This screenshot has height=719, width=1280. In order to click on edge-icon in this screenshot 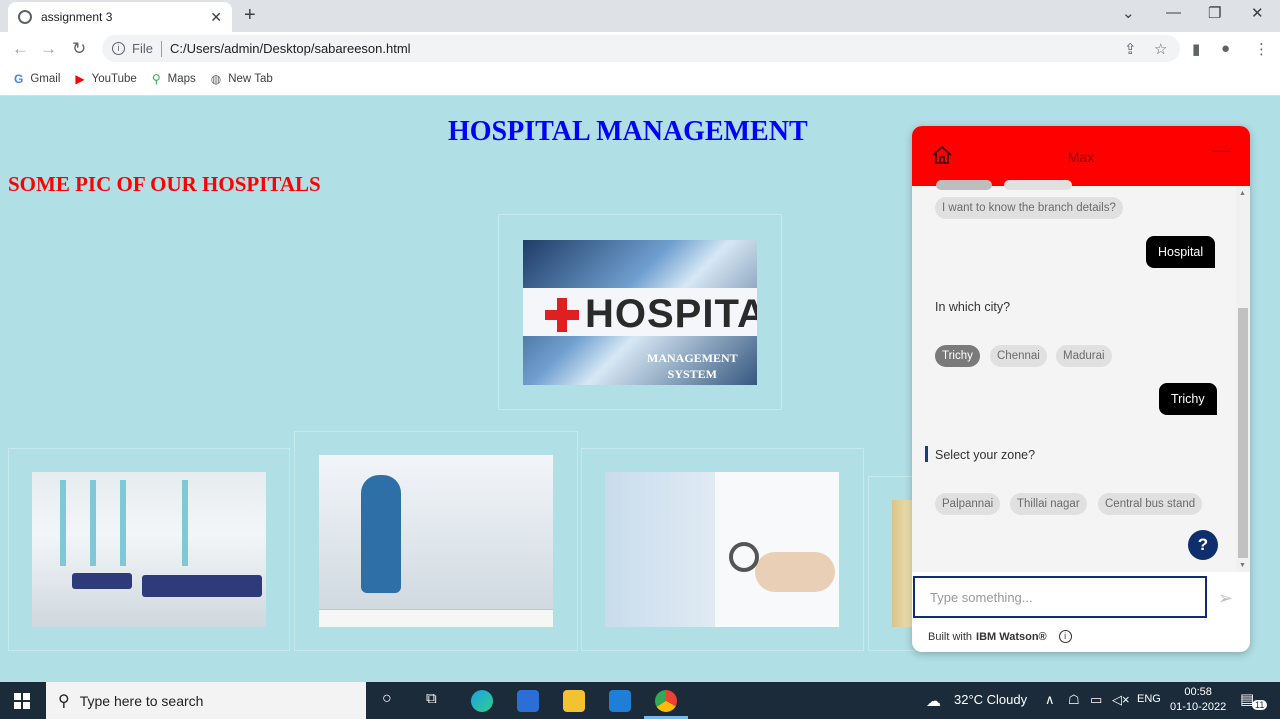, I will do `click(482, 701)`.